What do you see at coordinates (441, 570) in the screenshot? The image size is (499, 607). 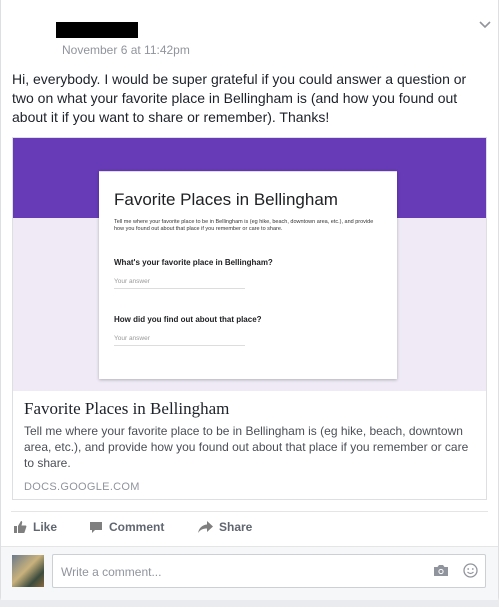 I see `camera-icon` at bounding box center [441, 570].